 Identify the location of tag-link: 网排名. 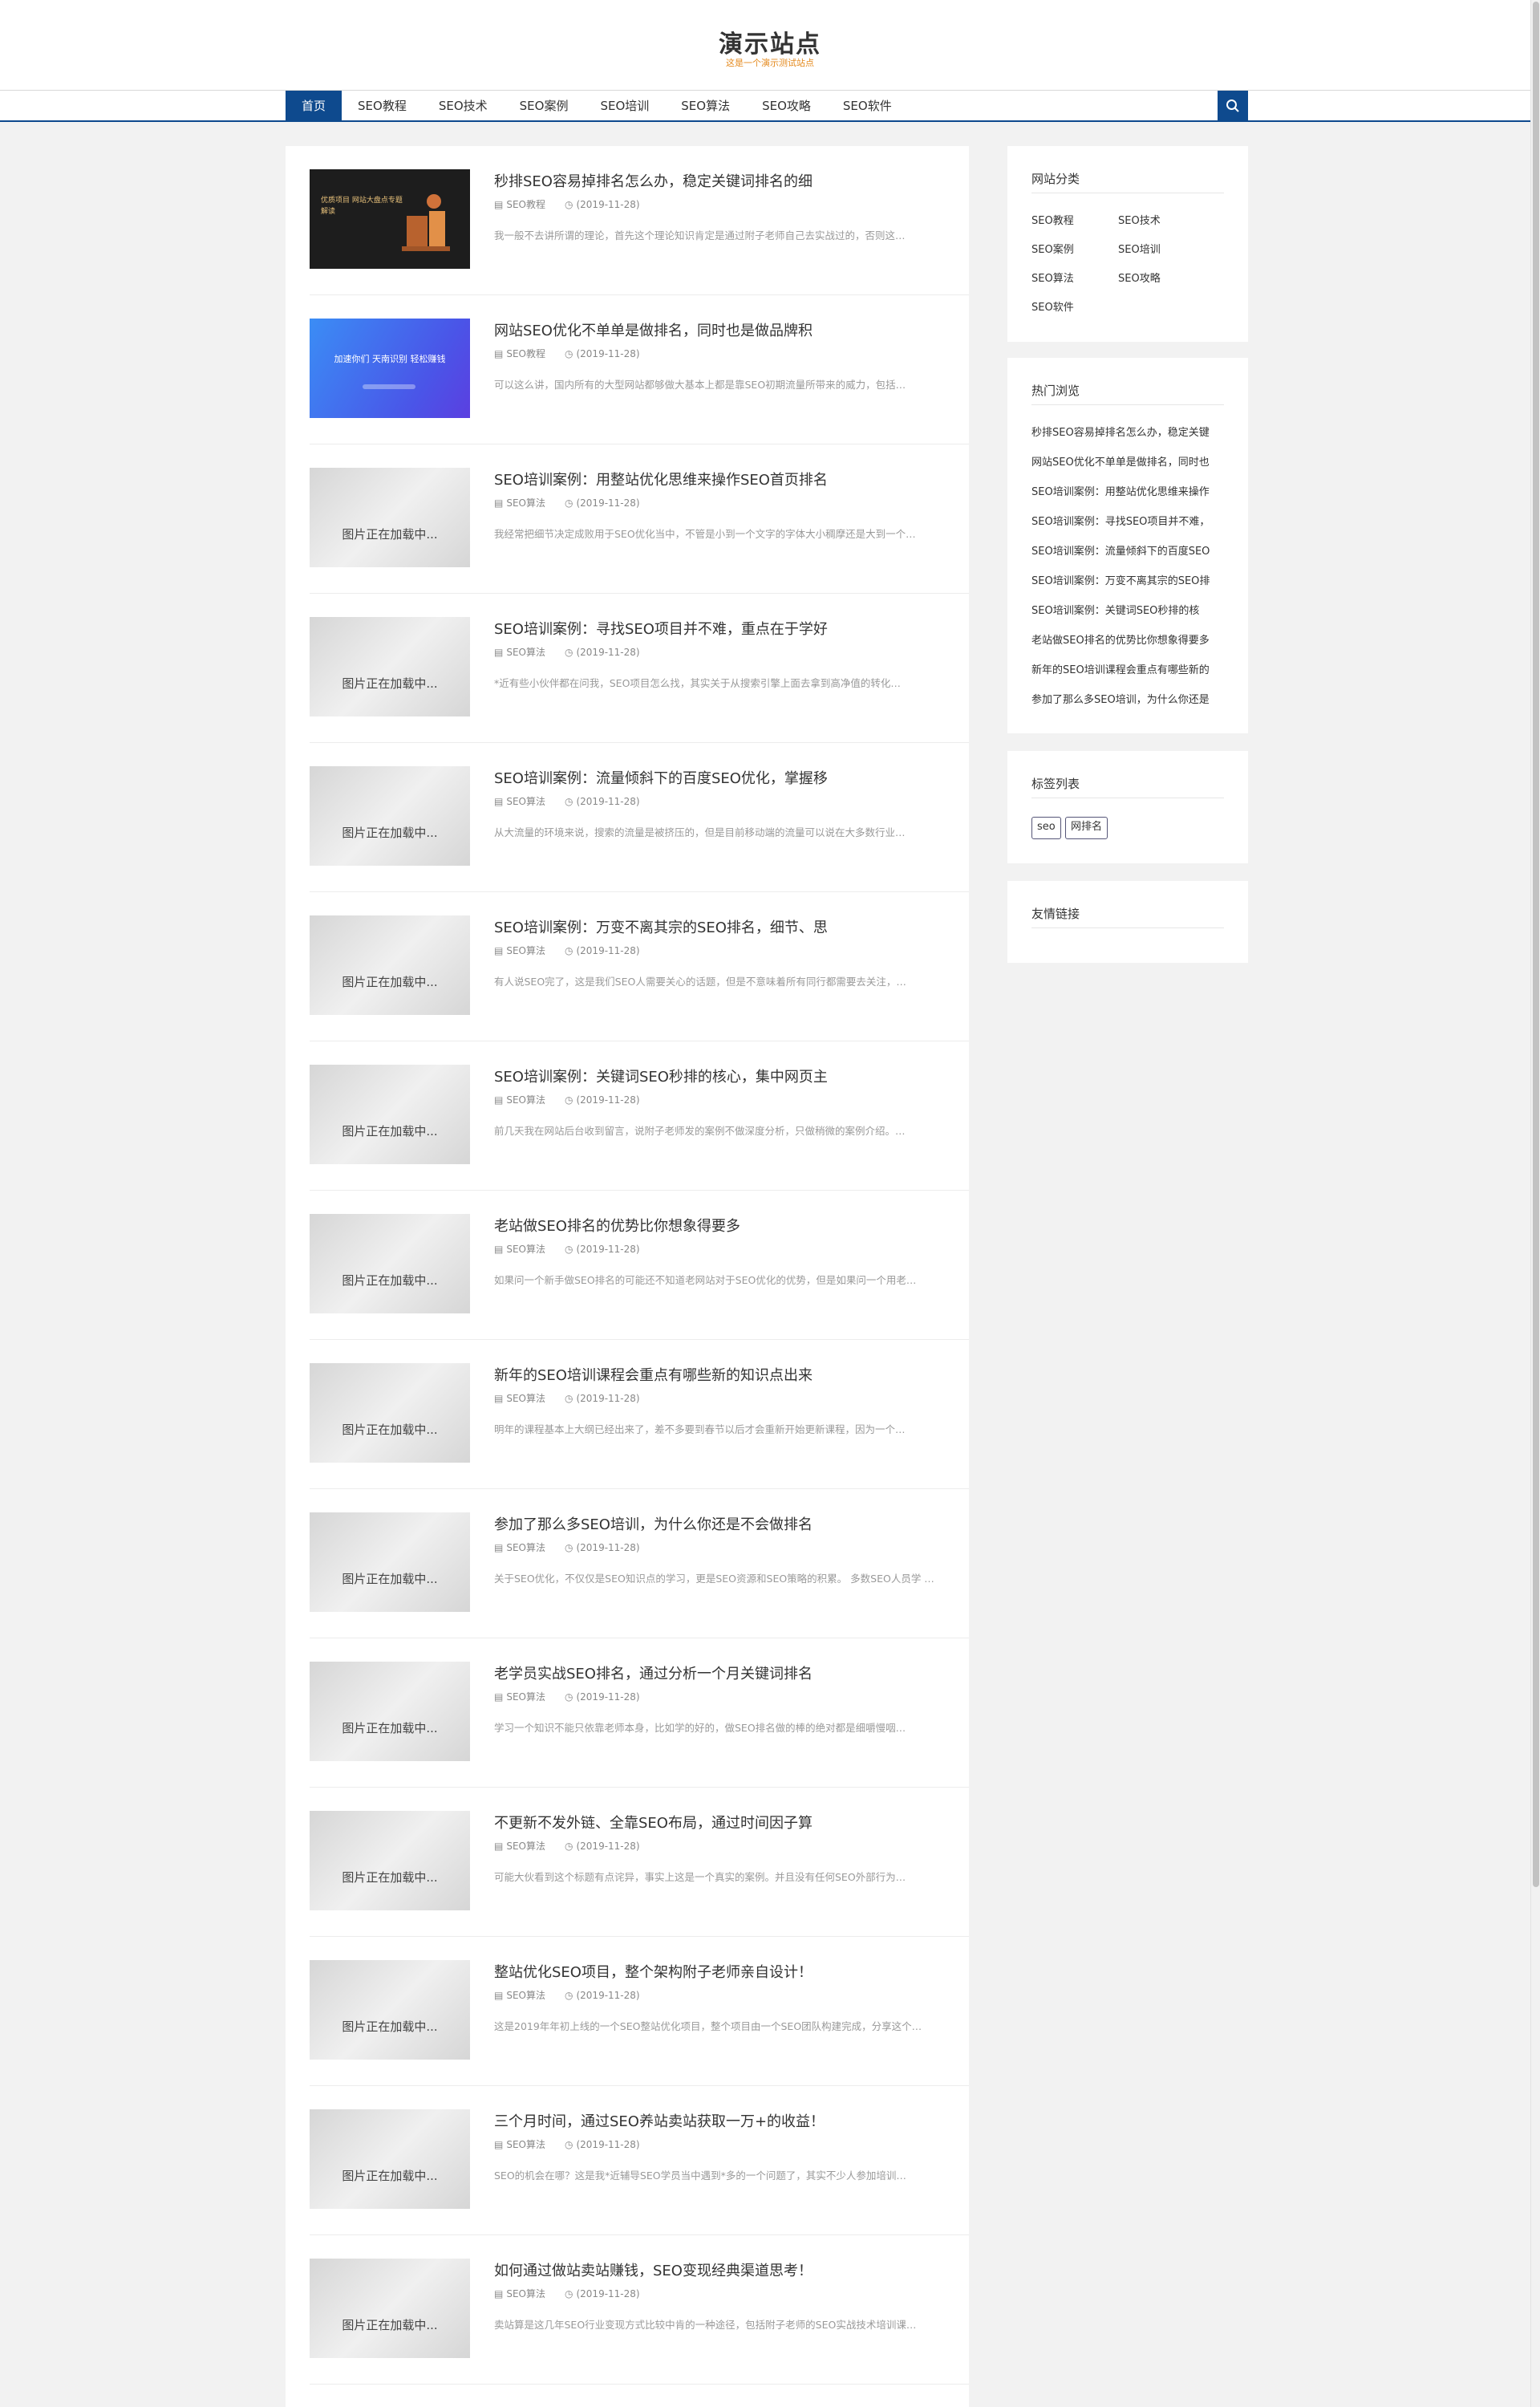
(1086, 828).